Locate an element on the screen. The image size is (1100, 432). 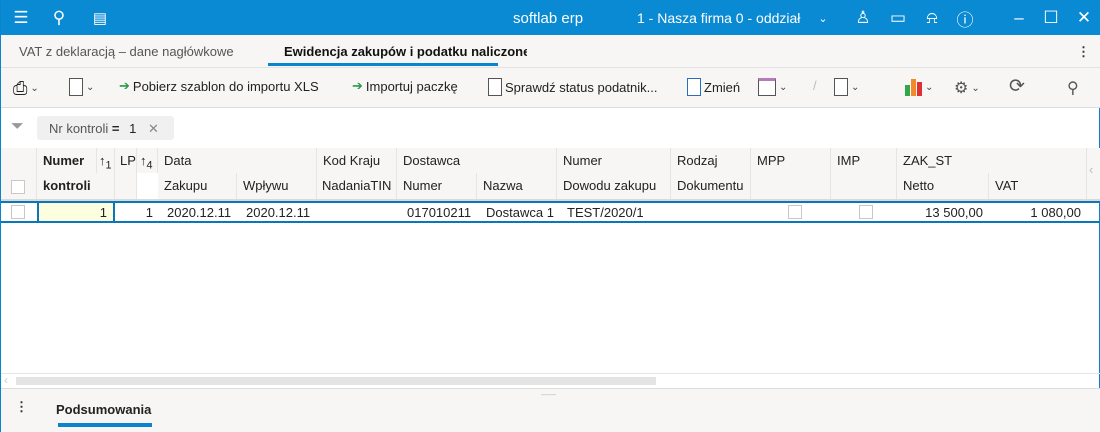
col-netto: Netto is located at coordinates (943, 186).